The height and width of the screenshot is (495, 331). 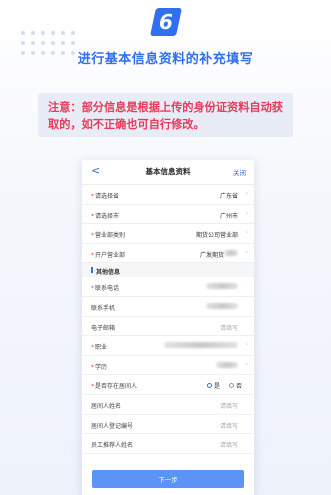 I want to click on referrer-name-field: 员工推荐人姓名 请填写, so click(x=168, y=444).